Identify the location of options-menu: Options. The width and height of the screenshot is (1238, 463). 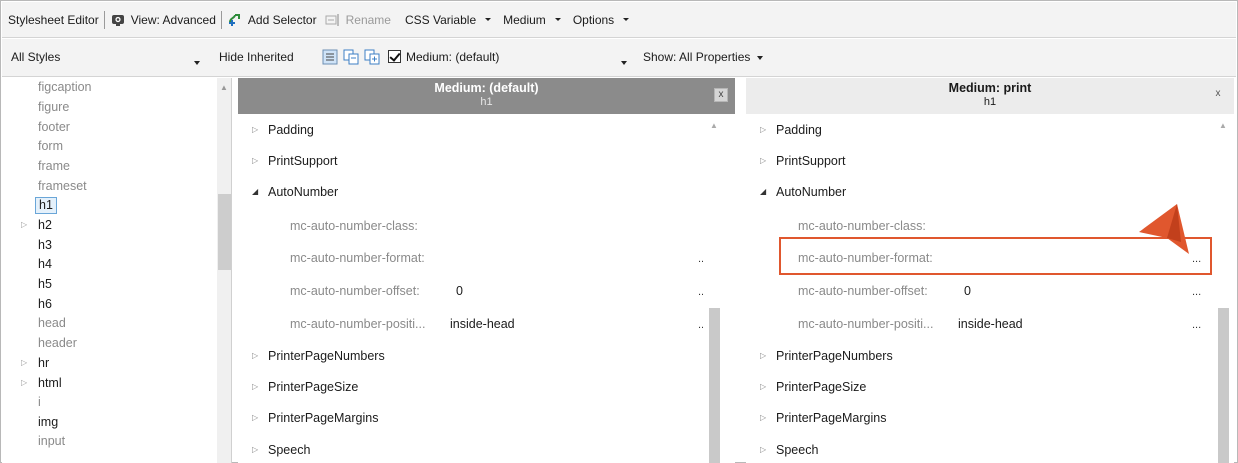
(601, 20).